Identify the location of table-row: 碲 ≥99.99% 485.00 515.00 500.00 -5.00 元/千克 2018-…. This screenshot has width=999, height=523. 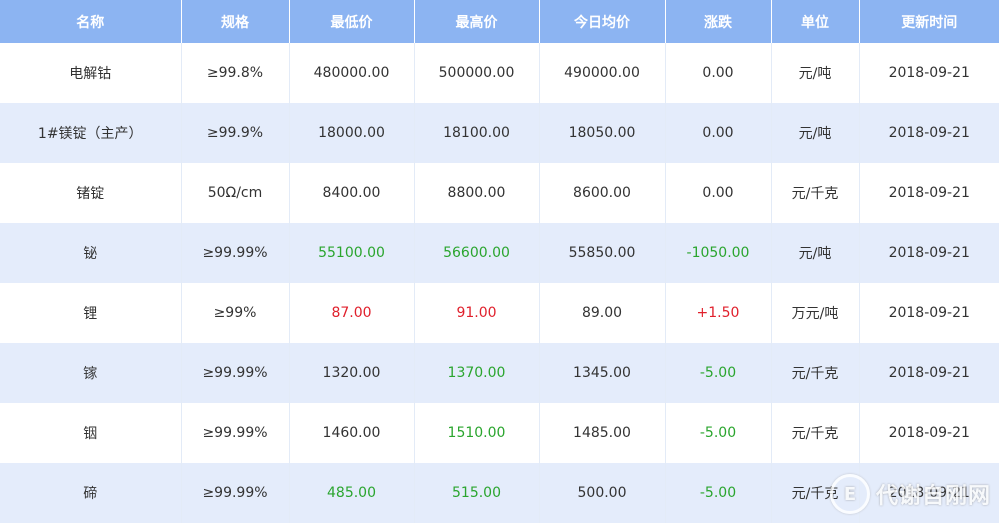
(499, 493).